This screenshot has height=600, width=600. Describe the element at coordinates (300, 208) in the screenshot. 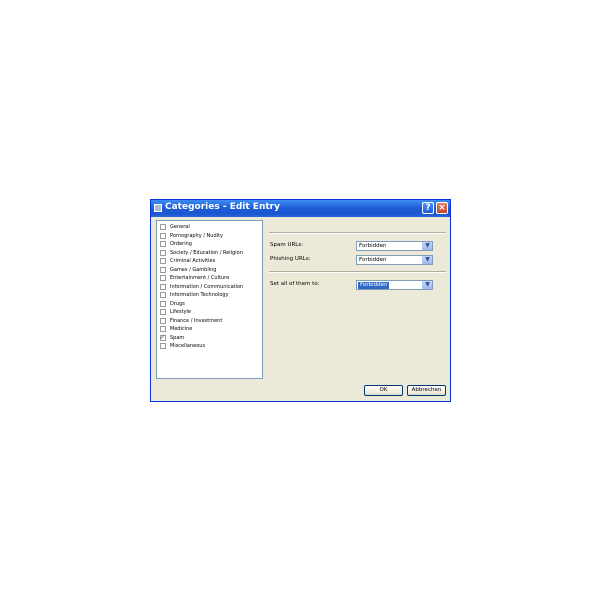

I see `title-bar: Categories - Edit Entry ? ×` at that location.